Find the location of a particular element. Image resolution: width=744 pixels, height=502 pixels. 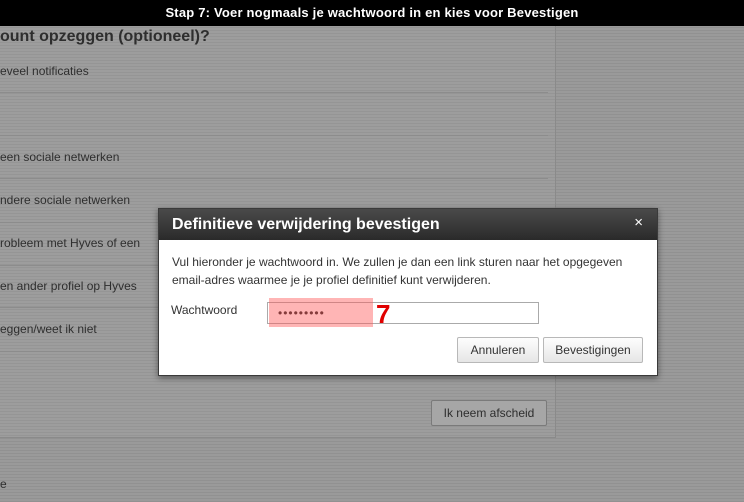

background-option: eveel notificaties is located at coordinates (44, 71).